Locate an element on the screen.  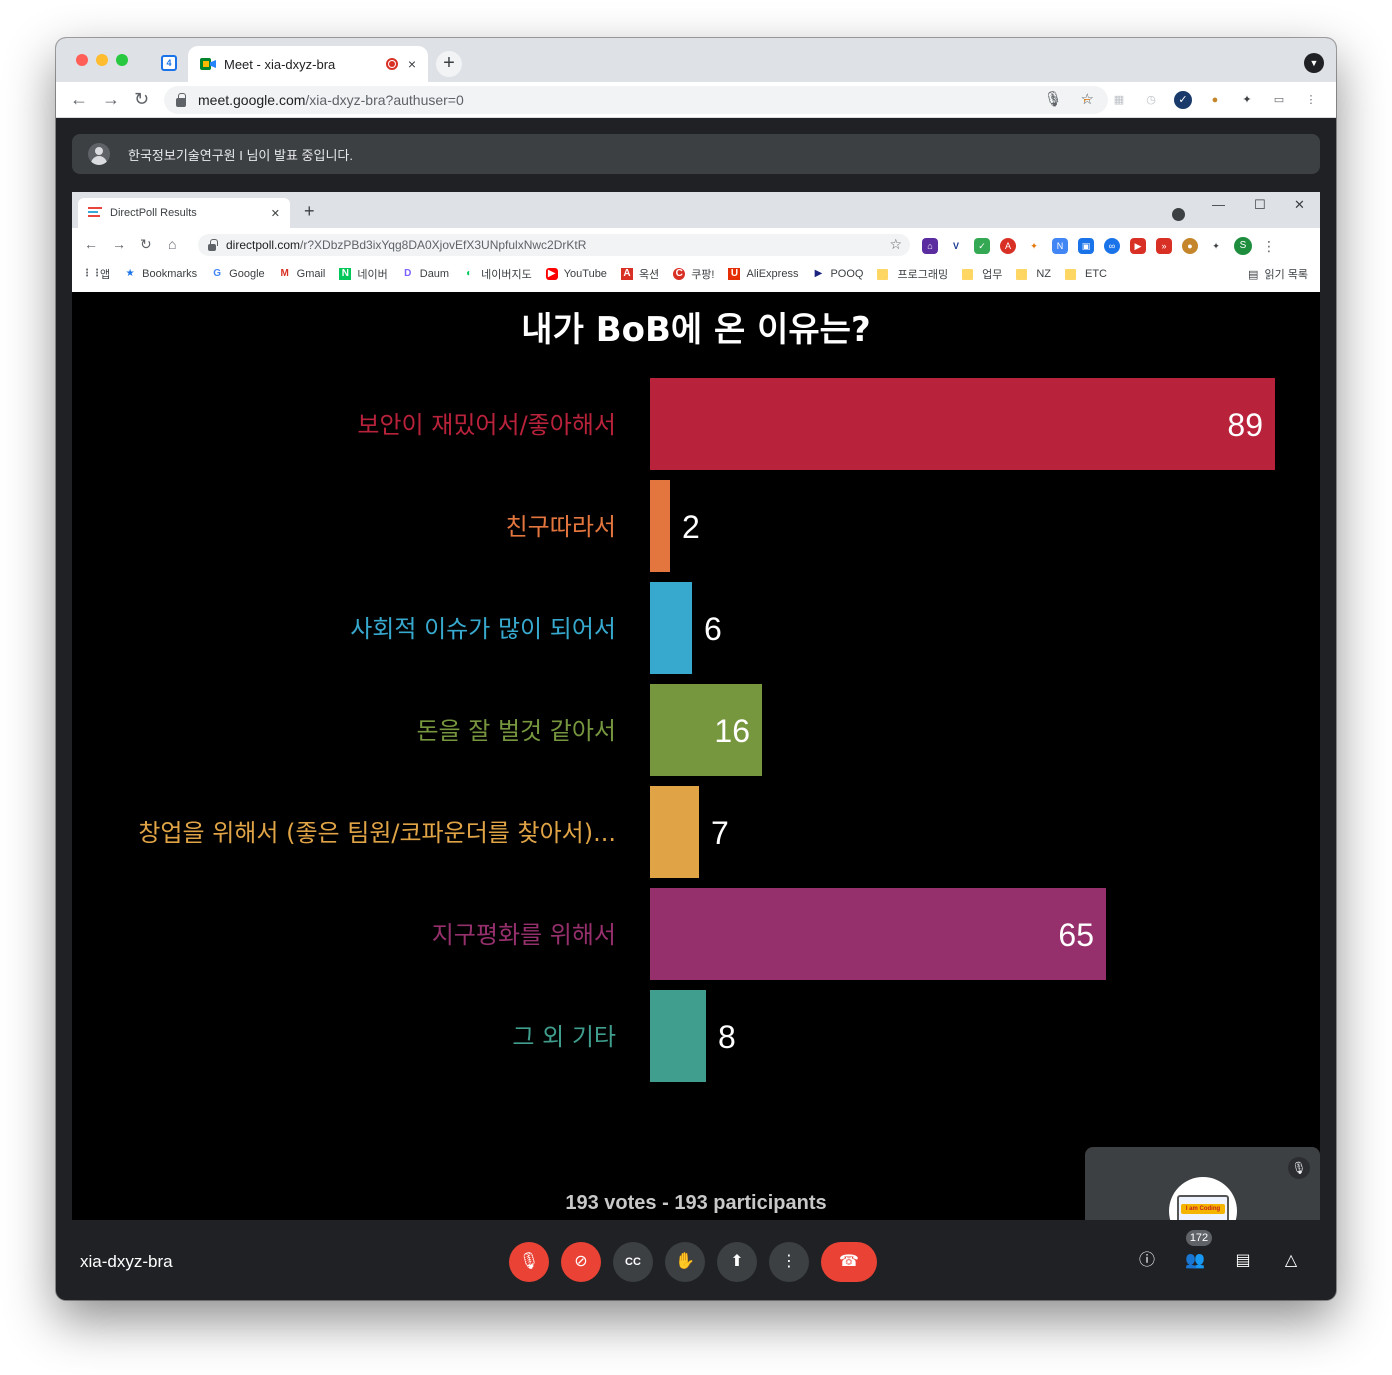
poll-title: 내가 BoB에 온 이유는? is located at coordinates (696, 330).